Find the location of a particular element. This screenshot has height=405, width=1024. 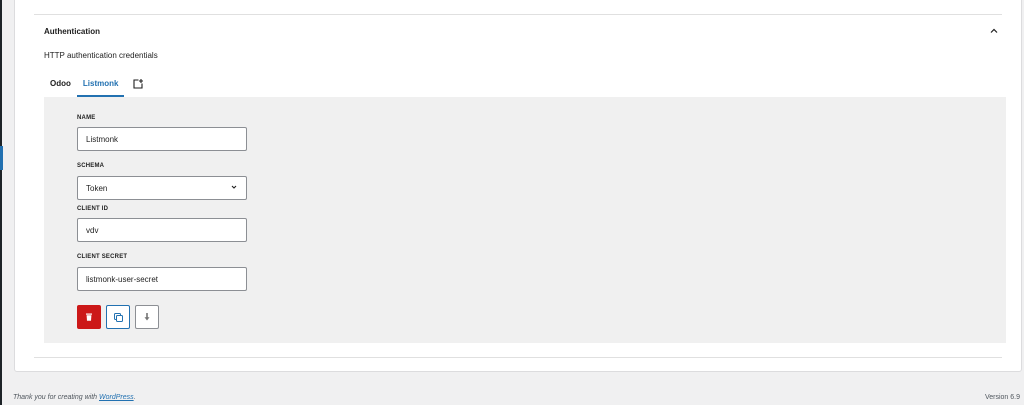

client-secret-label: CLIENT SECRET is located at coordinates (102, 257).